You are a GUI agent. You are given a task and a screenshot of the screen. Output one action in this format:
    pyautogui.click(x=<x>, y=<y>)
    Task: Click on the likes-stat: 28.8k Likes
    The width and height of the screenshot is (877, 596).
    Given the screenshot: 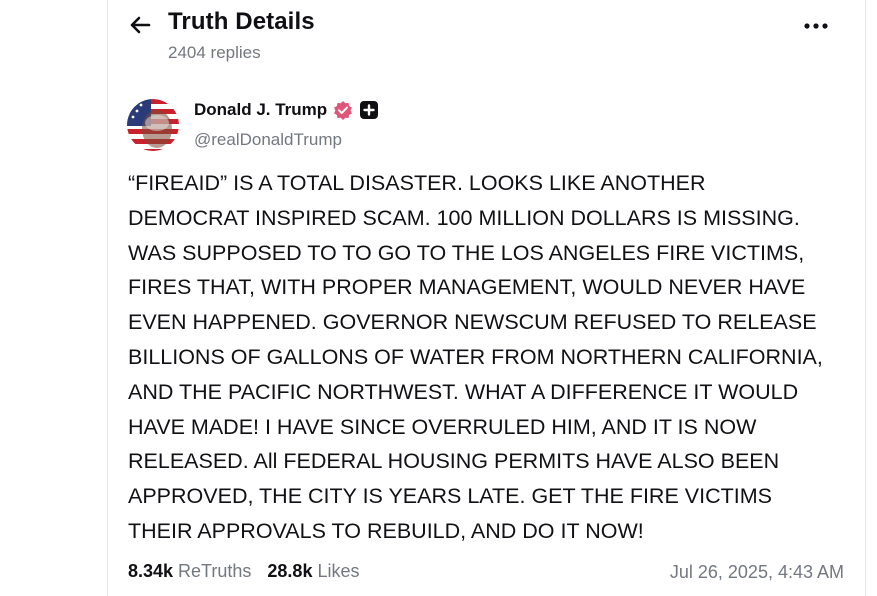 What is the action you would take?
    pyautogui.click(x=313, y=571)
    